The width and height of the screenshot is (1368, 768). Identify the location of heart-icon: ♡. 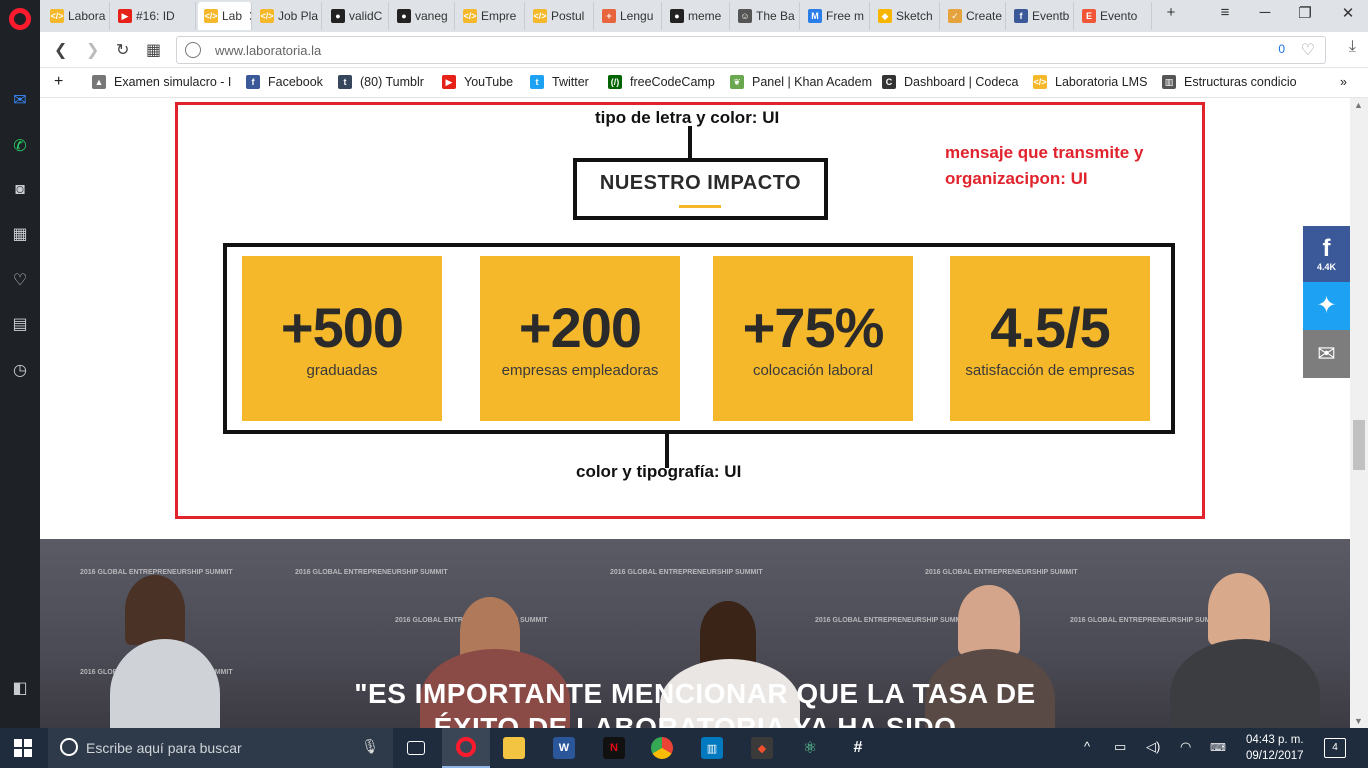
(20, 280).